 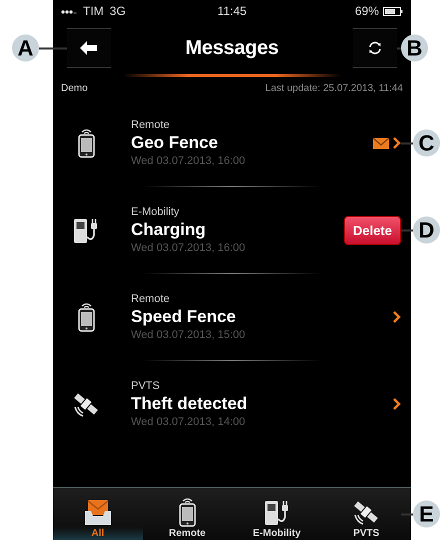 What do you see at coordinates (93, 11) in the screenshot?
I see `carrier-name: TIM` at bounding box center [93, 11].